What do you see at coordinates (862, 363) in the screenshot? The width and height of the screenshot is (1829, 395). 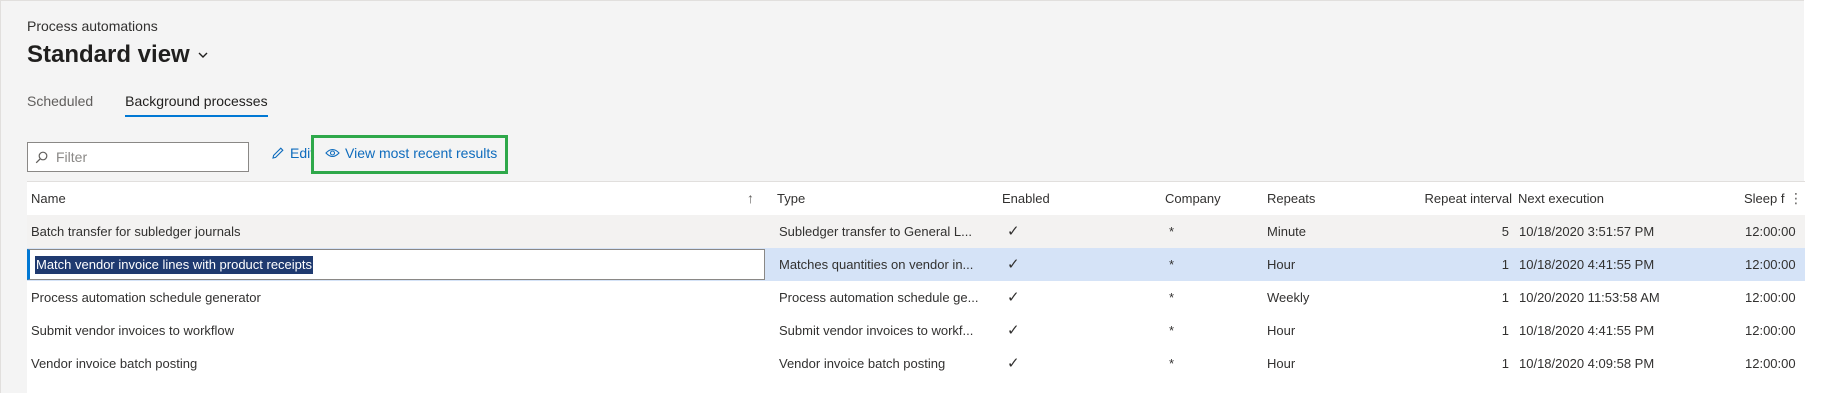 I see `cell-type: Vendor invoice batch posting` at bounding box center [862, 363].